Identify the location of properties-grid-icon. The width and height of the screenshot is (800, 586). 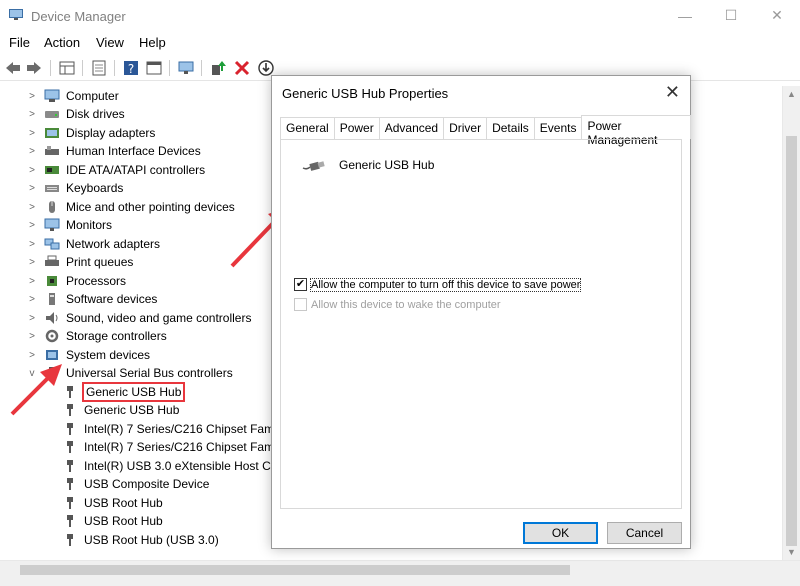
(67, 68).